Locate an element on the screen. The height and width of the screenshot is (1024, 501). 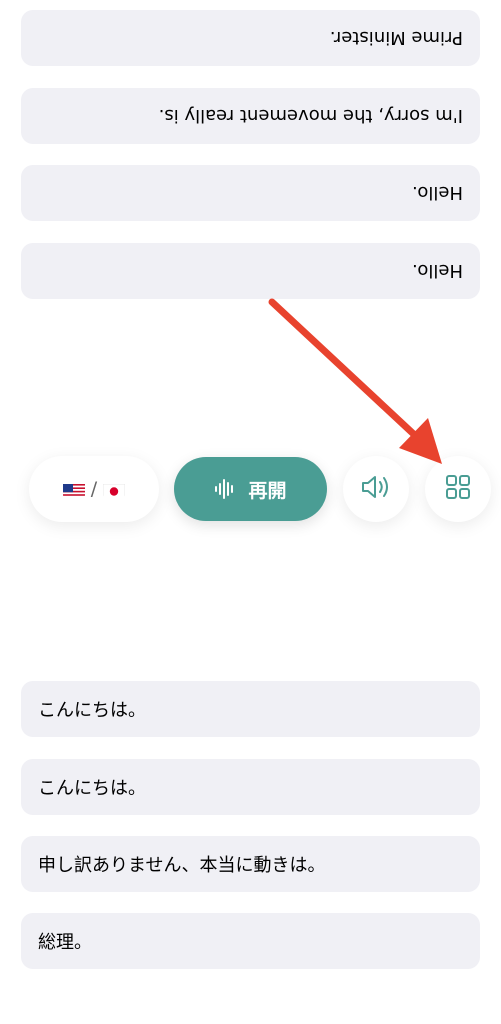
my-message-text: 申し訳ありません、本当に動きは。 is located at coordinates (182, 865).